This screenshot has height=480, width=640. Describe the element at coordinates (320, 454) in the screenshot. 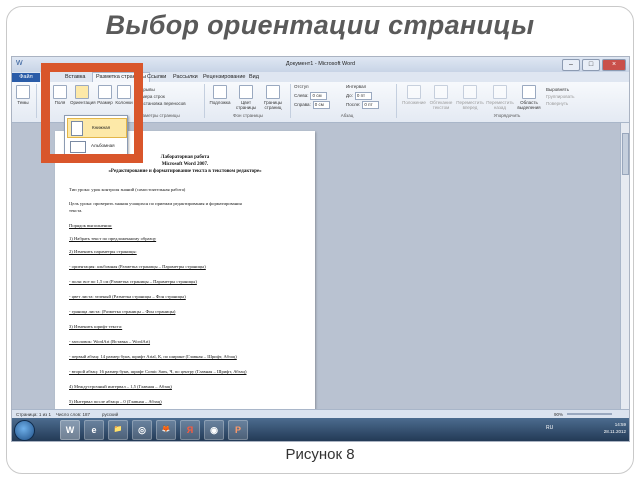

I see `figure-caption: Рисунок 8` at that location.